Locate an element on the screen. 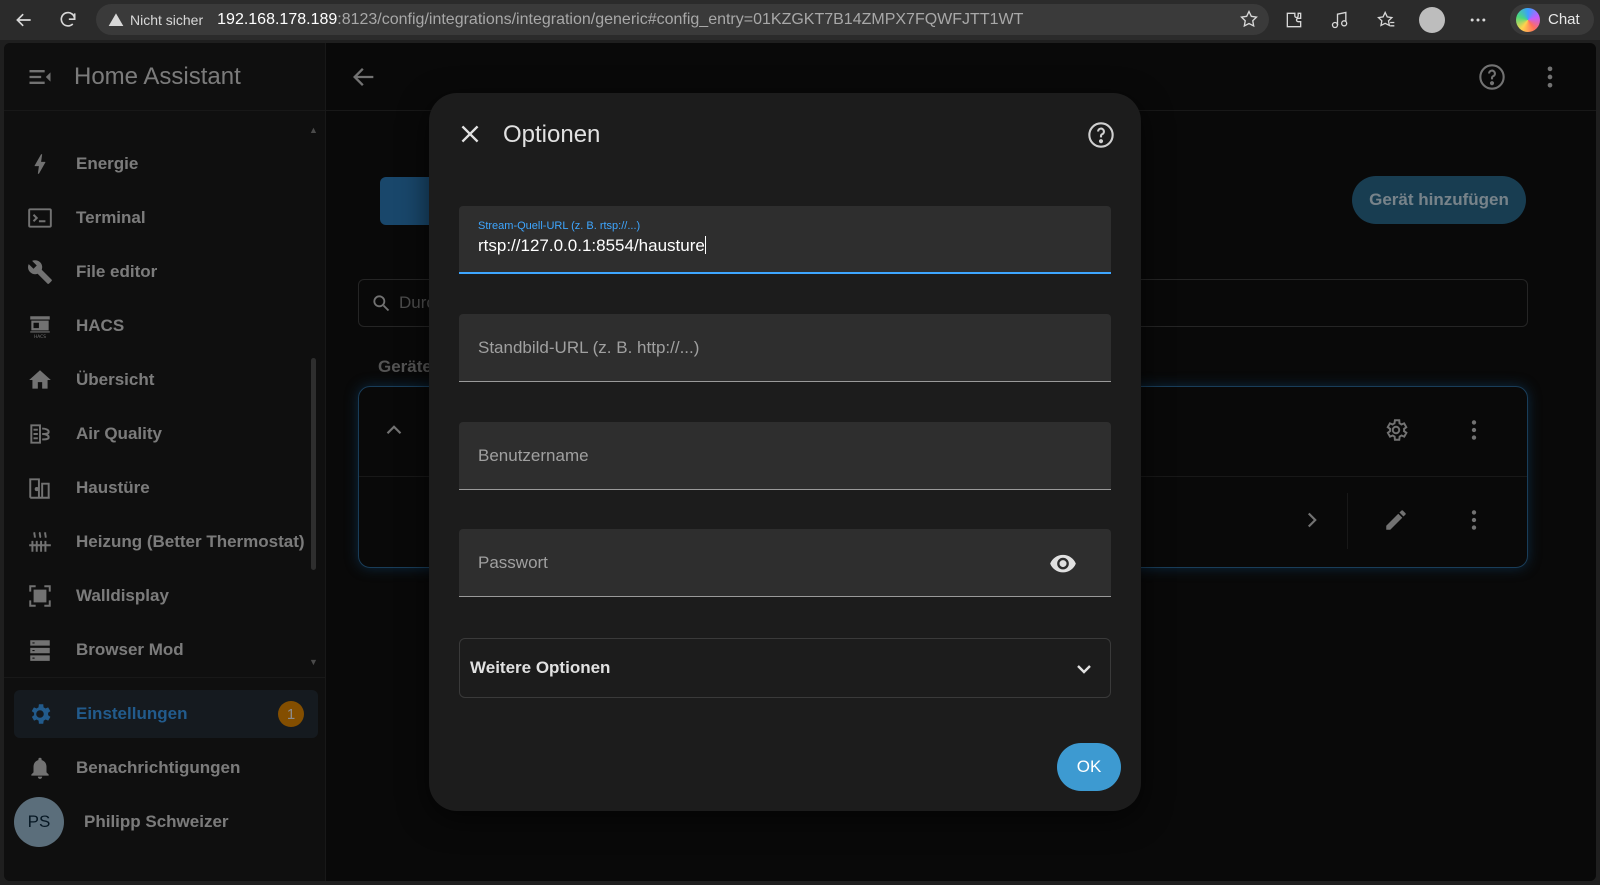  chevron-down-icon is located at coordinates (1084, 669).